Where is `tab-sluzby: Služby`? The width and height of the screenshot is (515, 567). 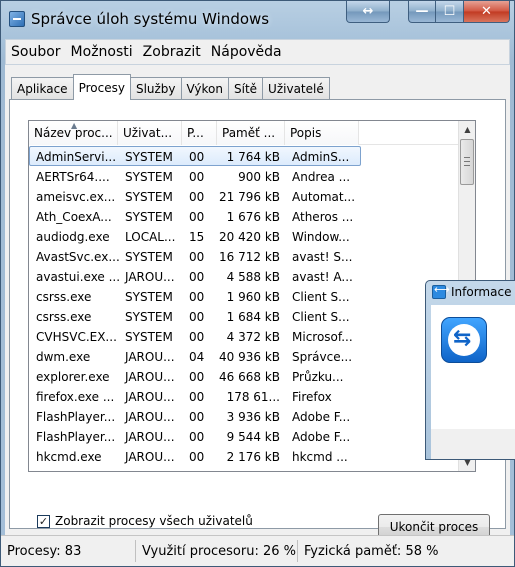
tab-sluzby: Služby is located at coordinates (155, 88).